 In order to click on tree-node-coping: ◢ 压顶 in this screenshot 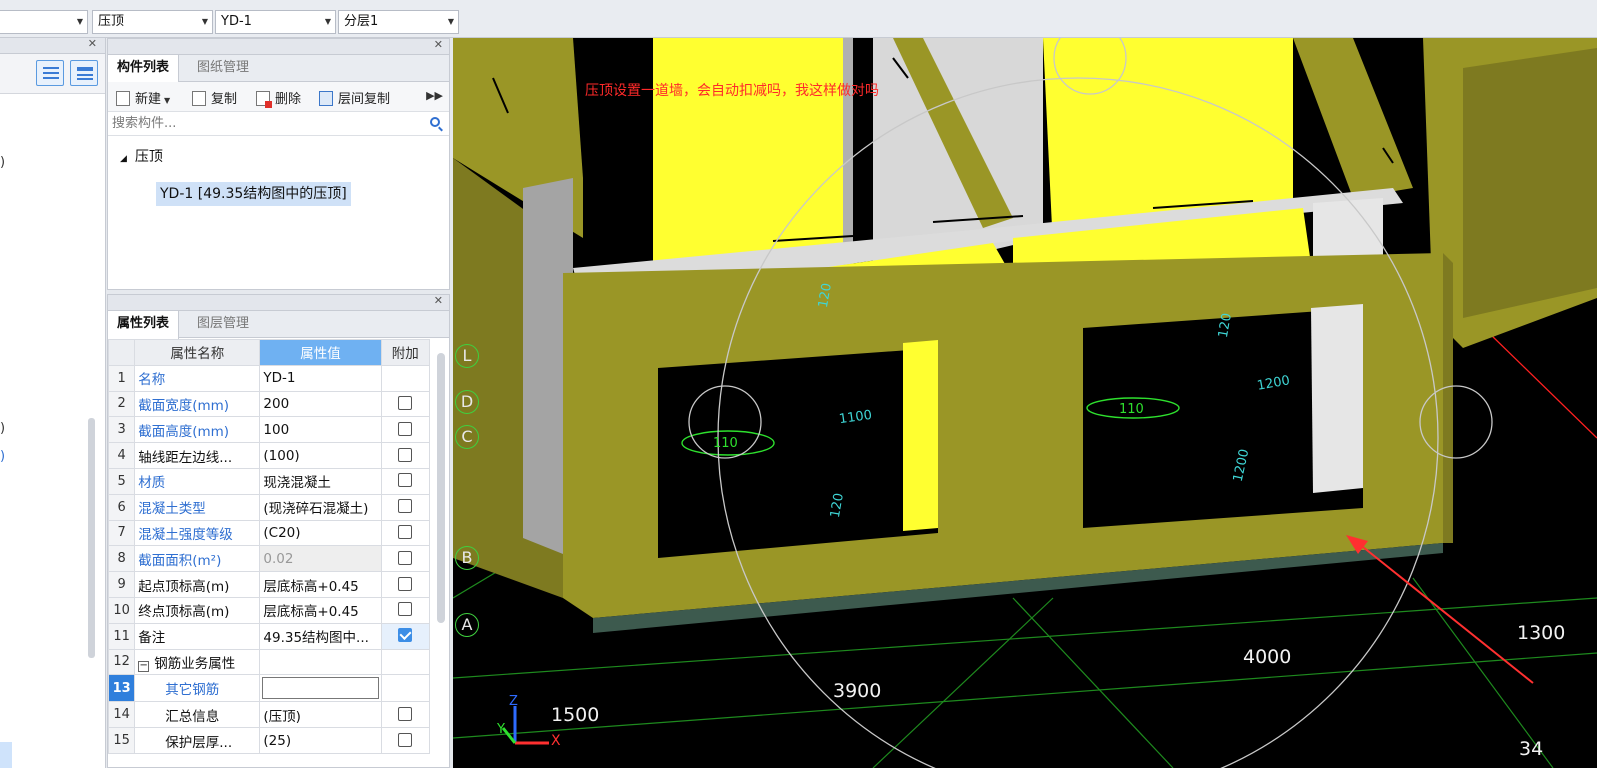, I will do `click(141, 156)`.